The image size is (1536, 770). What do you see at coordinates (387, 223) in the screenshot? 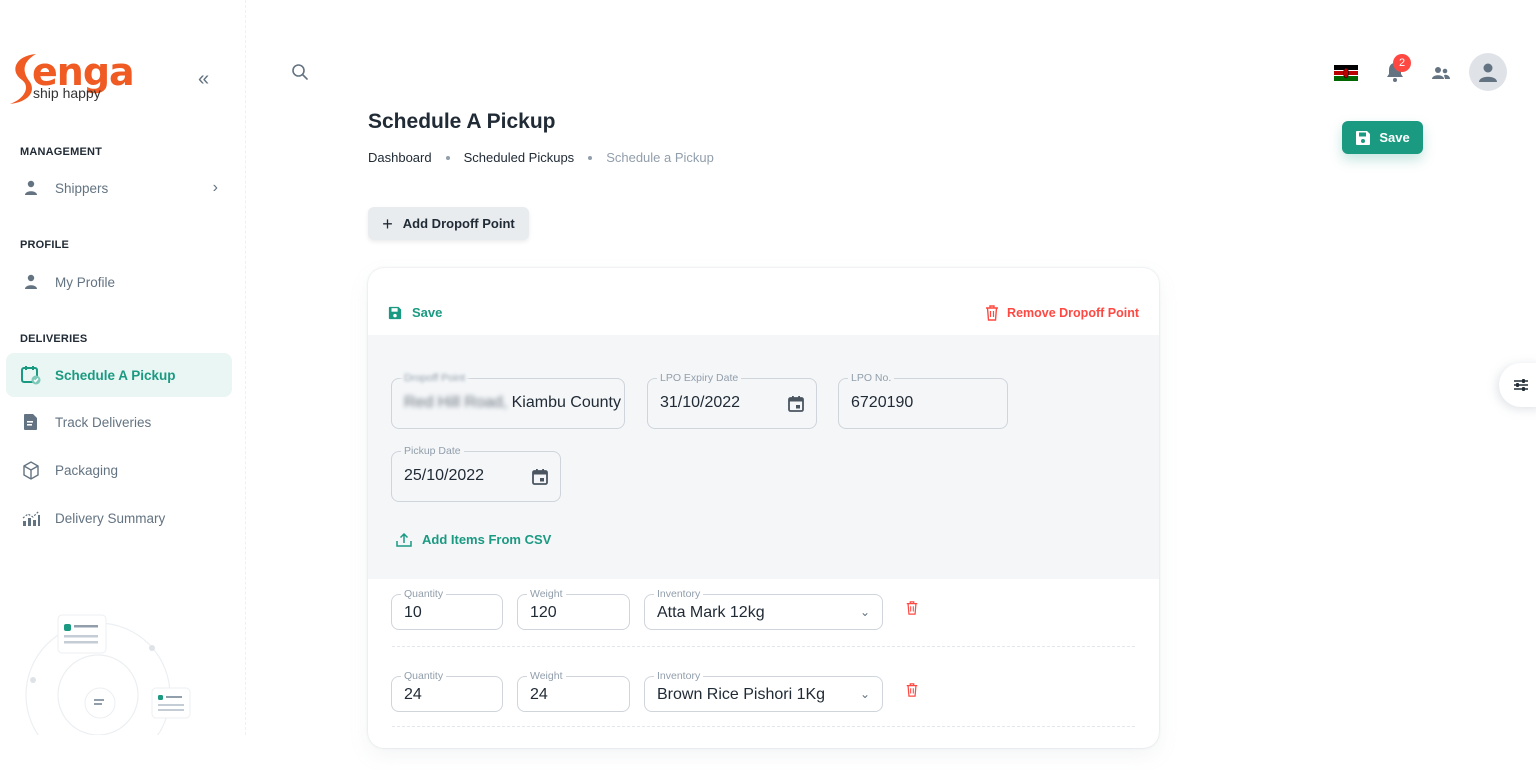
I see `plus-icon: +` at bounding box center [387, 223].